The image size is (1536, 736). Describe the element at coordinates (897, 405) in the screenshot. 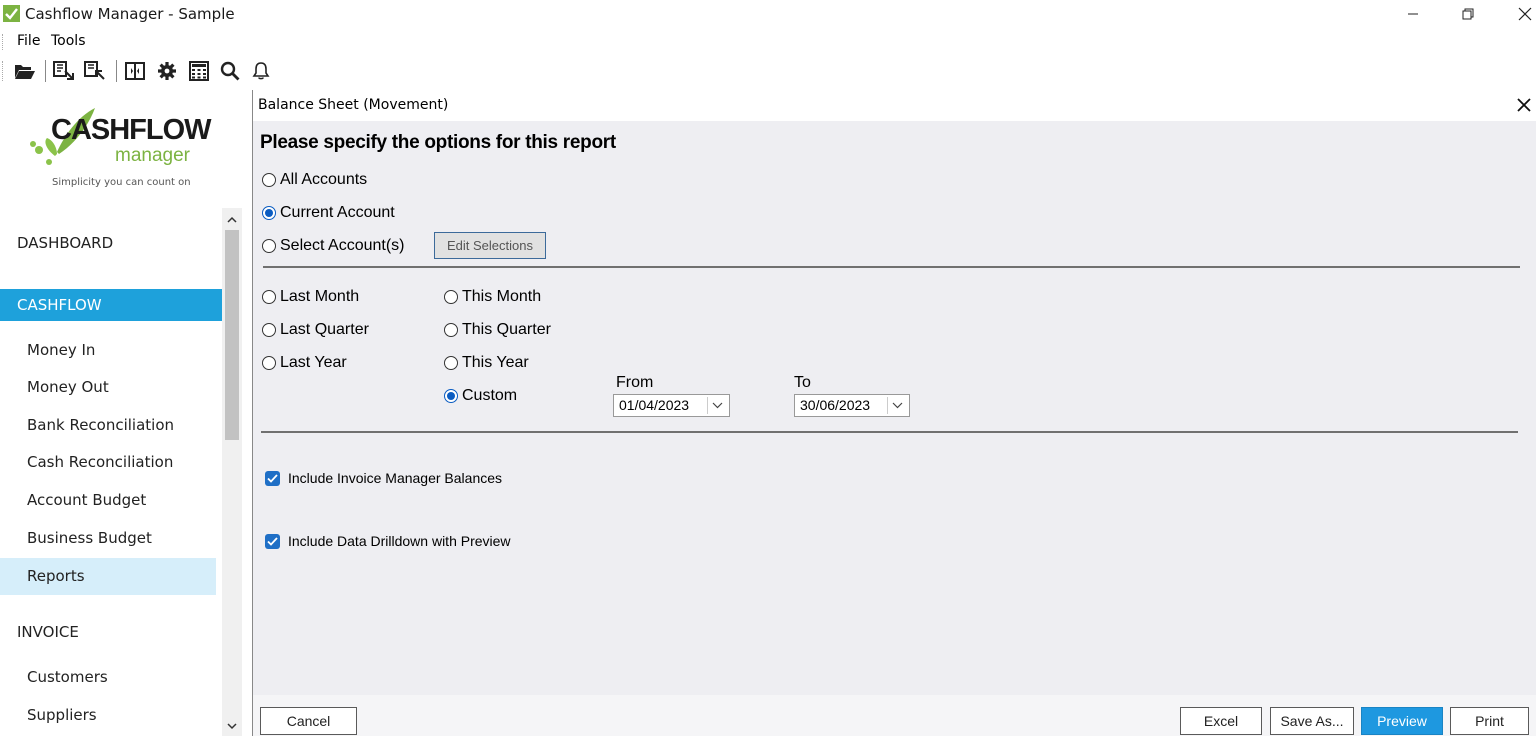

I see `to-date-dropdown` at that location.